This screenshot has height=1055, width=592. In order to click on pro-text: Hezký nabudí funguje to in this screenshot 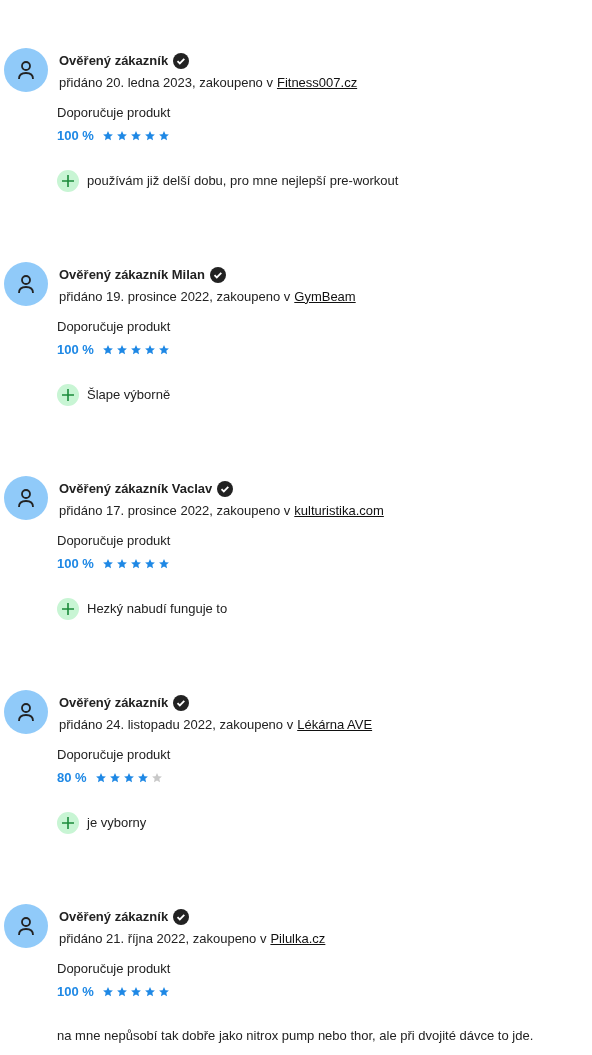, I will do `click(157, 608)`.